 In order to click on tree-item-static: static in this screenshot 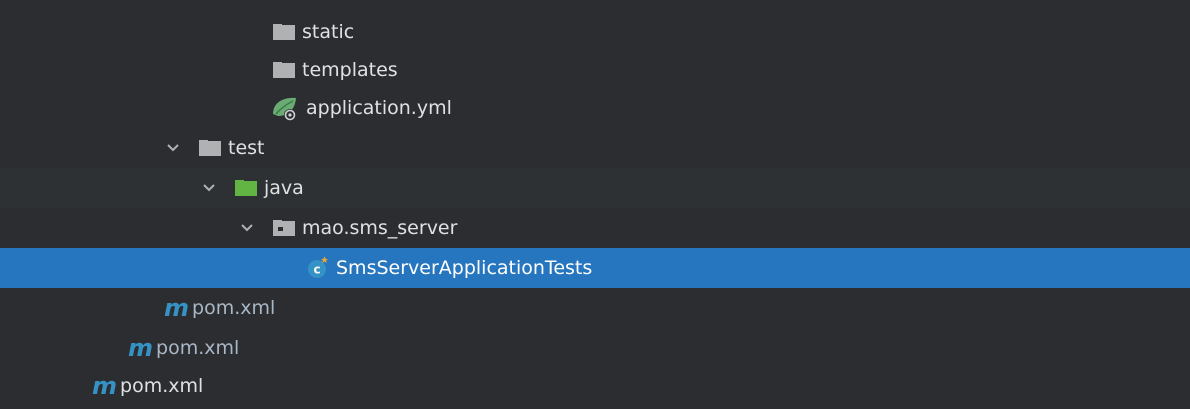, I will do `click(595, 32)`.